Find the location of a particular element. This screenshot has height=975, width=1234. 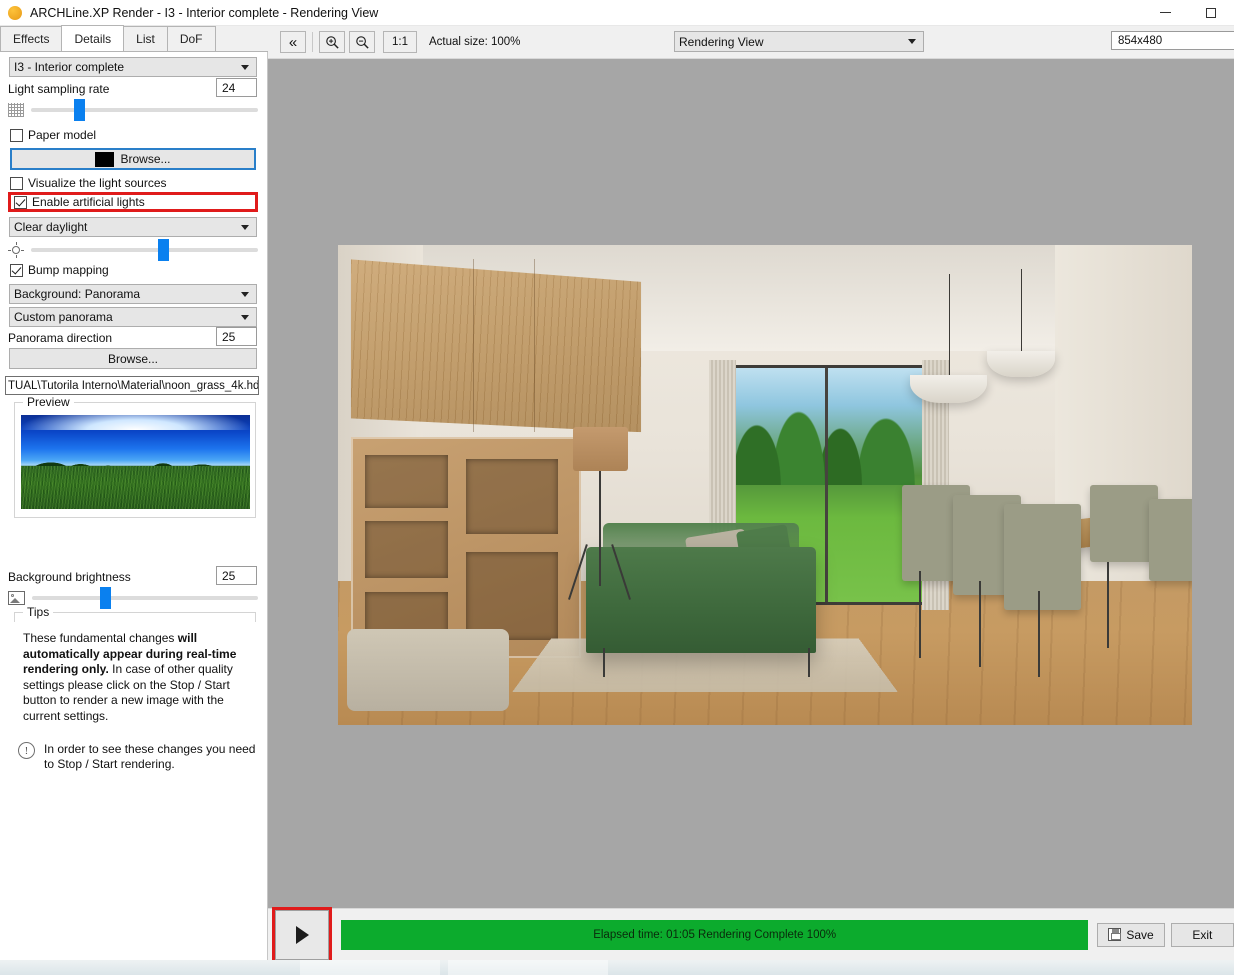

play-icon is located at coordinates (302, 934).